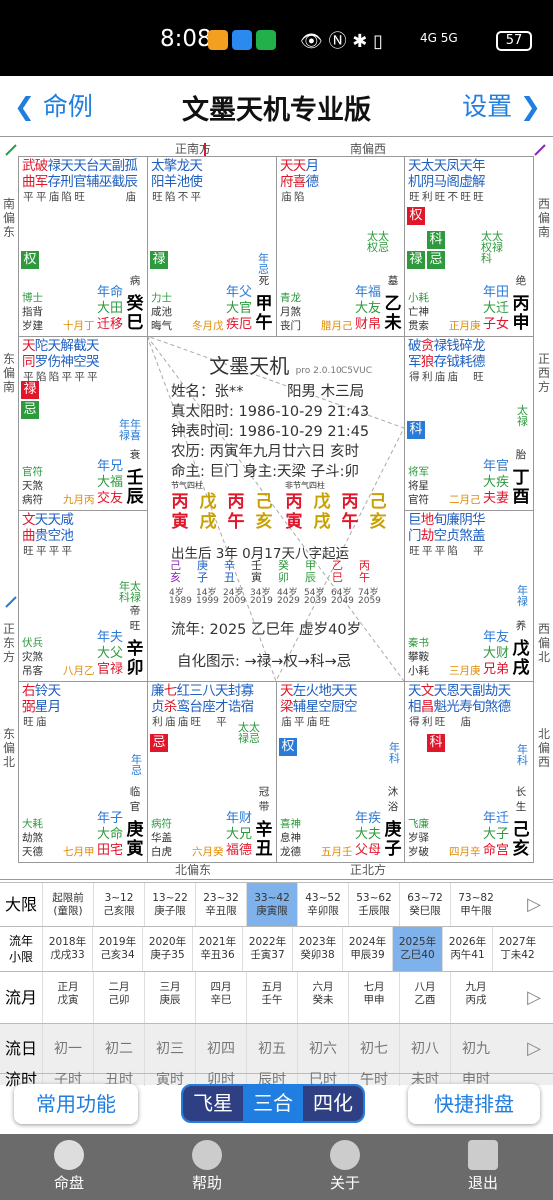  What do you see at coordinates (345, 1167) in the screenshot?
I see `tab-about: 关于` at bounding box center [345, 1167].